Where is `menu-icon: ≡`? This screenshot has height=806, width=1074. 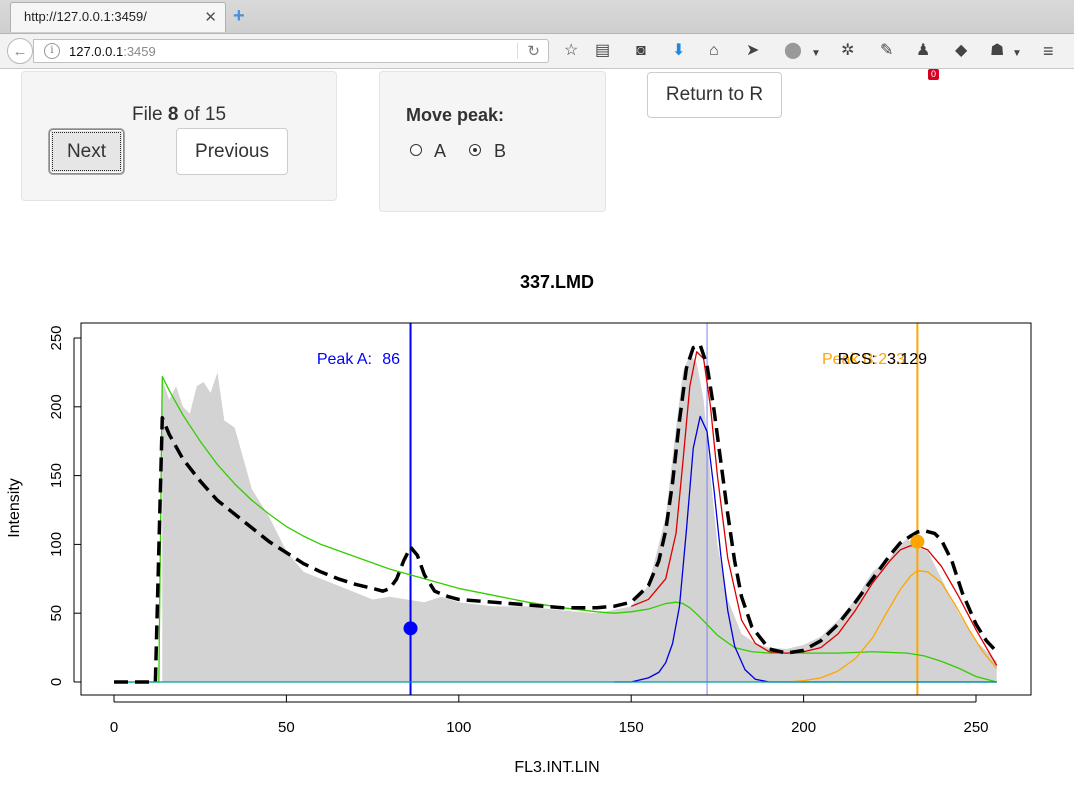 menu-icon: ≡ is located at coordinates (1048, 51).